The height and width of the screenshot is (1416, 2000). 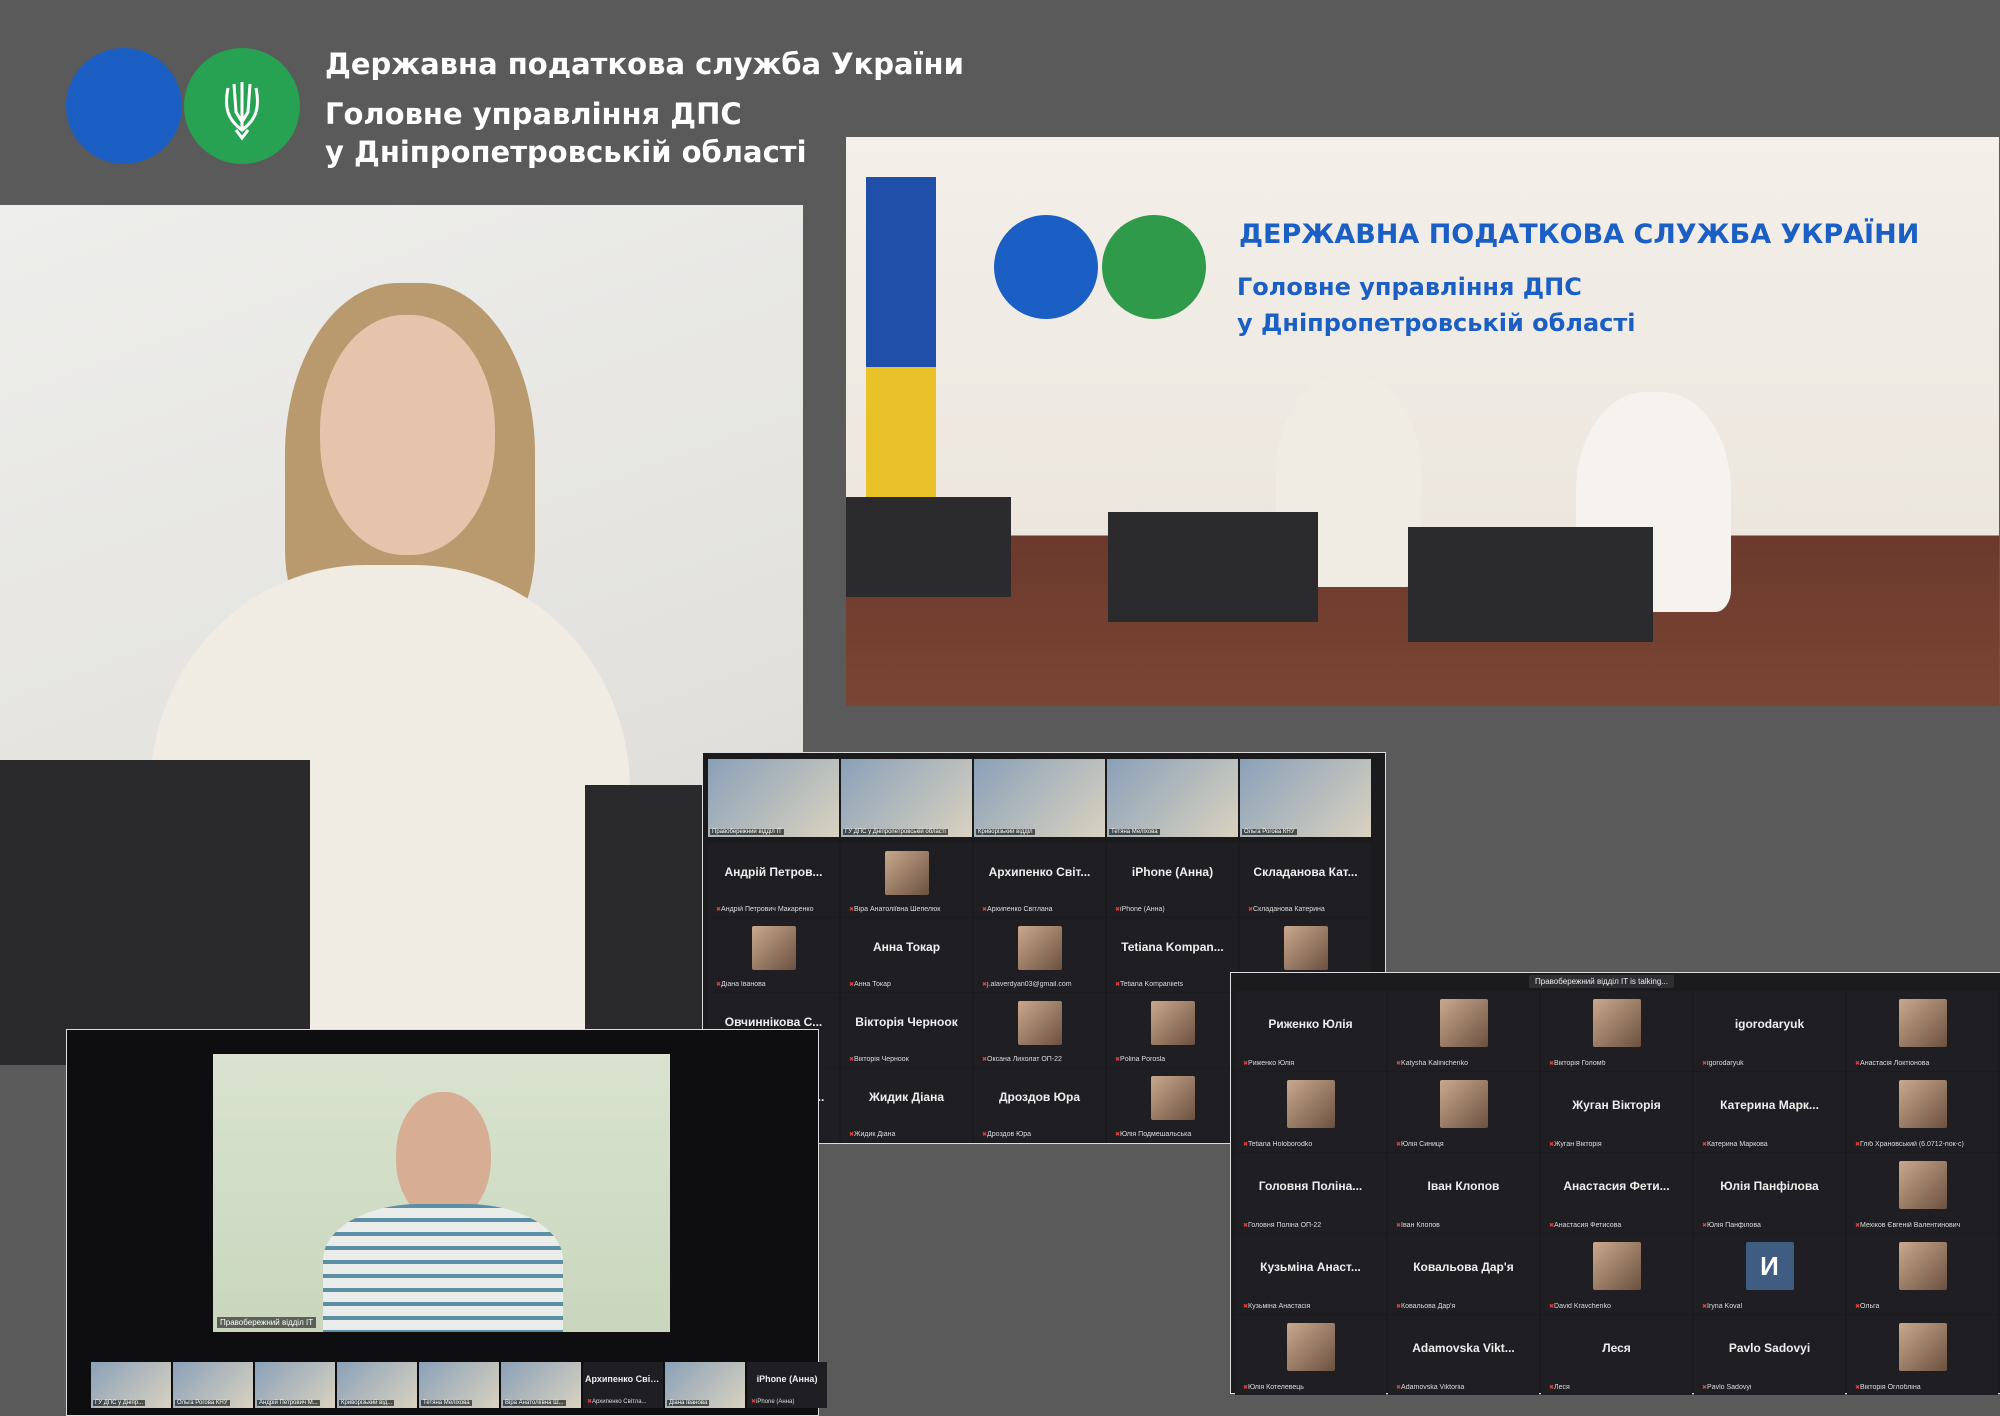 What do you see at coordinates (1312, 1144) in the screenshot?
I see `participant-label: Tetiana Holoborodko` at bounding box center [1312, 1144].